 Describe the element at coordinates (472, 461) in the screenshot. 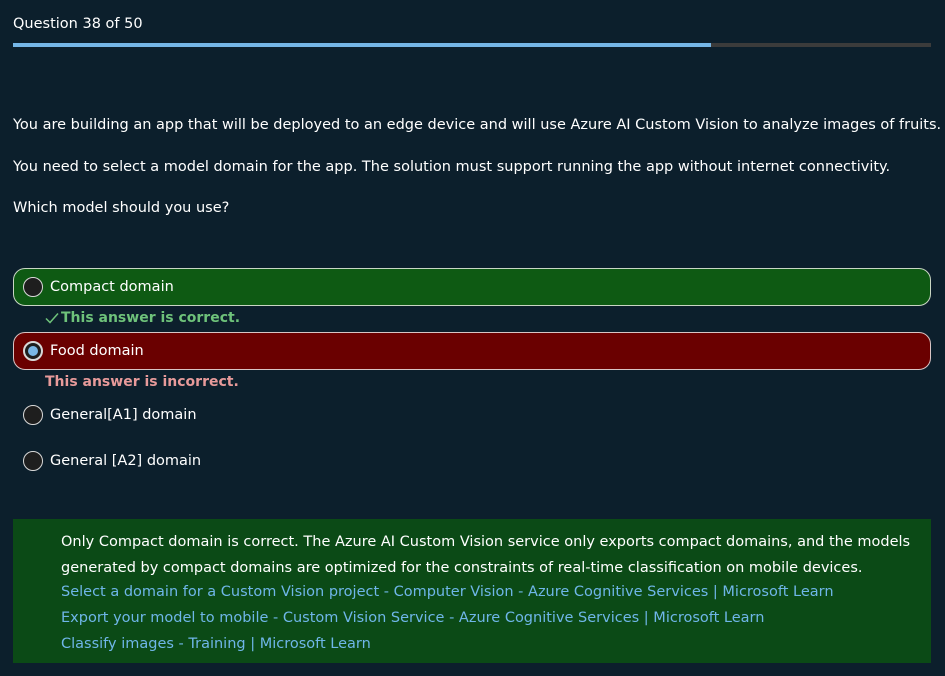

I see `option-general-a2-domain: General [A2] domain` at that location.